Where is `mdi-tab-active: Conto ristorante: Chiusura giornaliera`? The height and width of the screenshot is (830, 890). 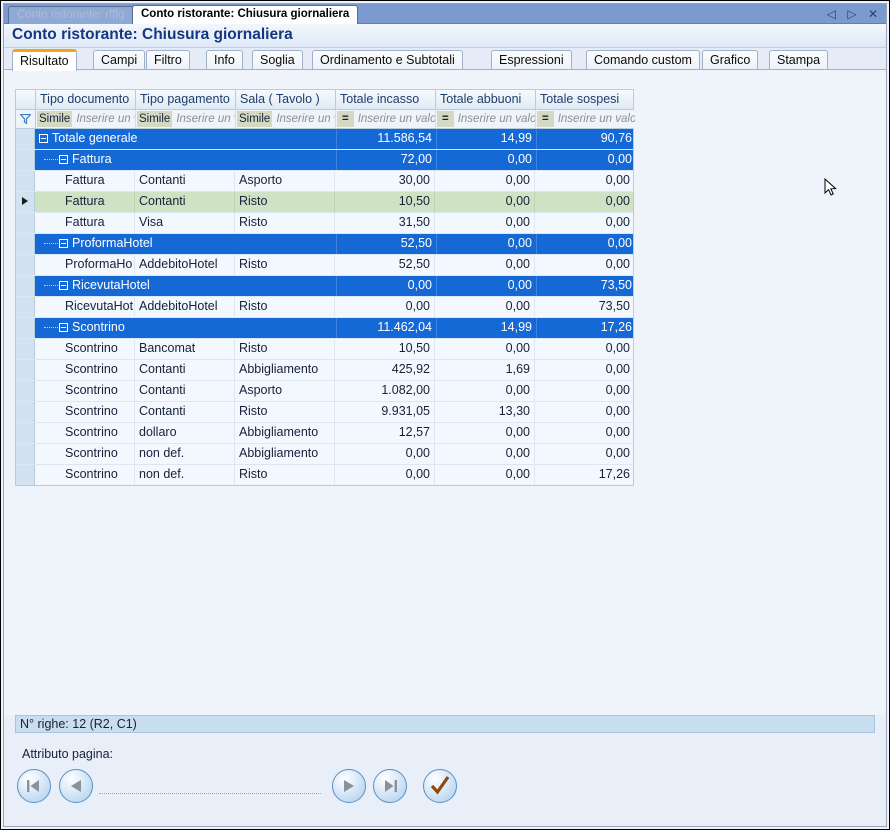
mdi-tab-active: Conto ristorante: Chiusura giornaliera is located at coordinates (245, 14).